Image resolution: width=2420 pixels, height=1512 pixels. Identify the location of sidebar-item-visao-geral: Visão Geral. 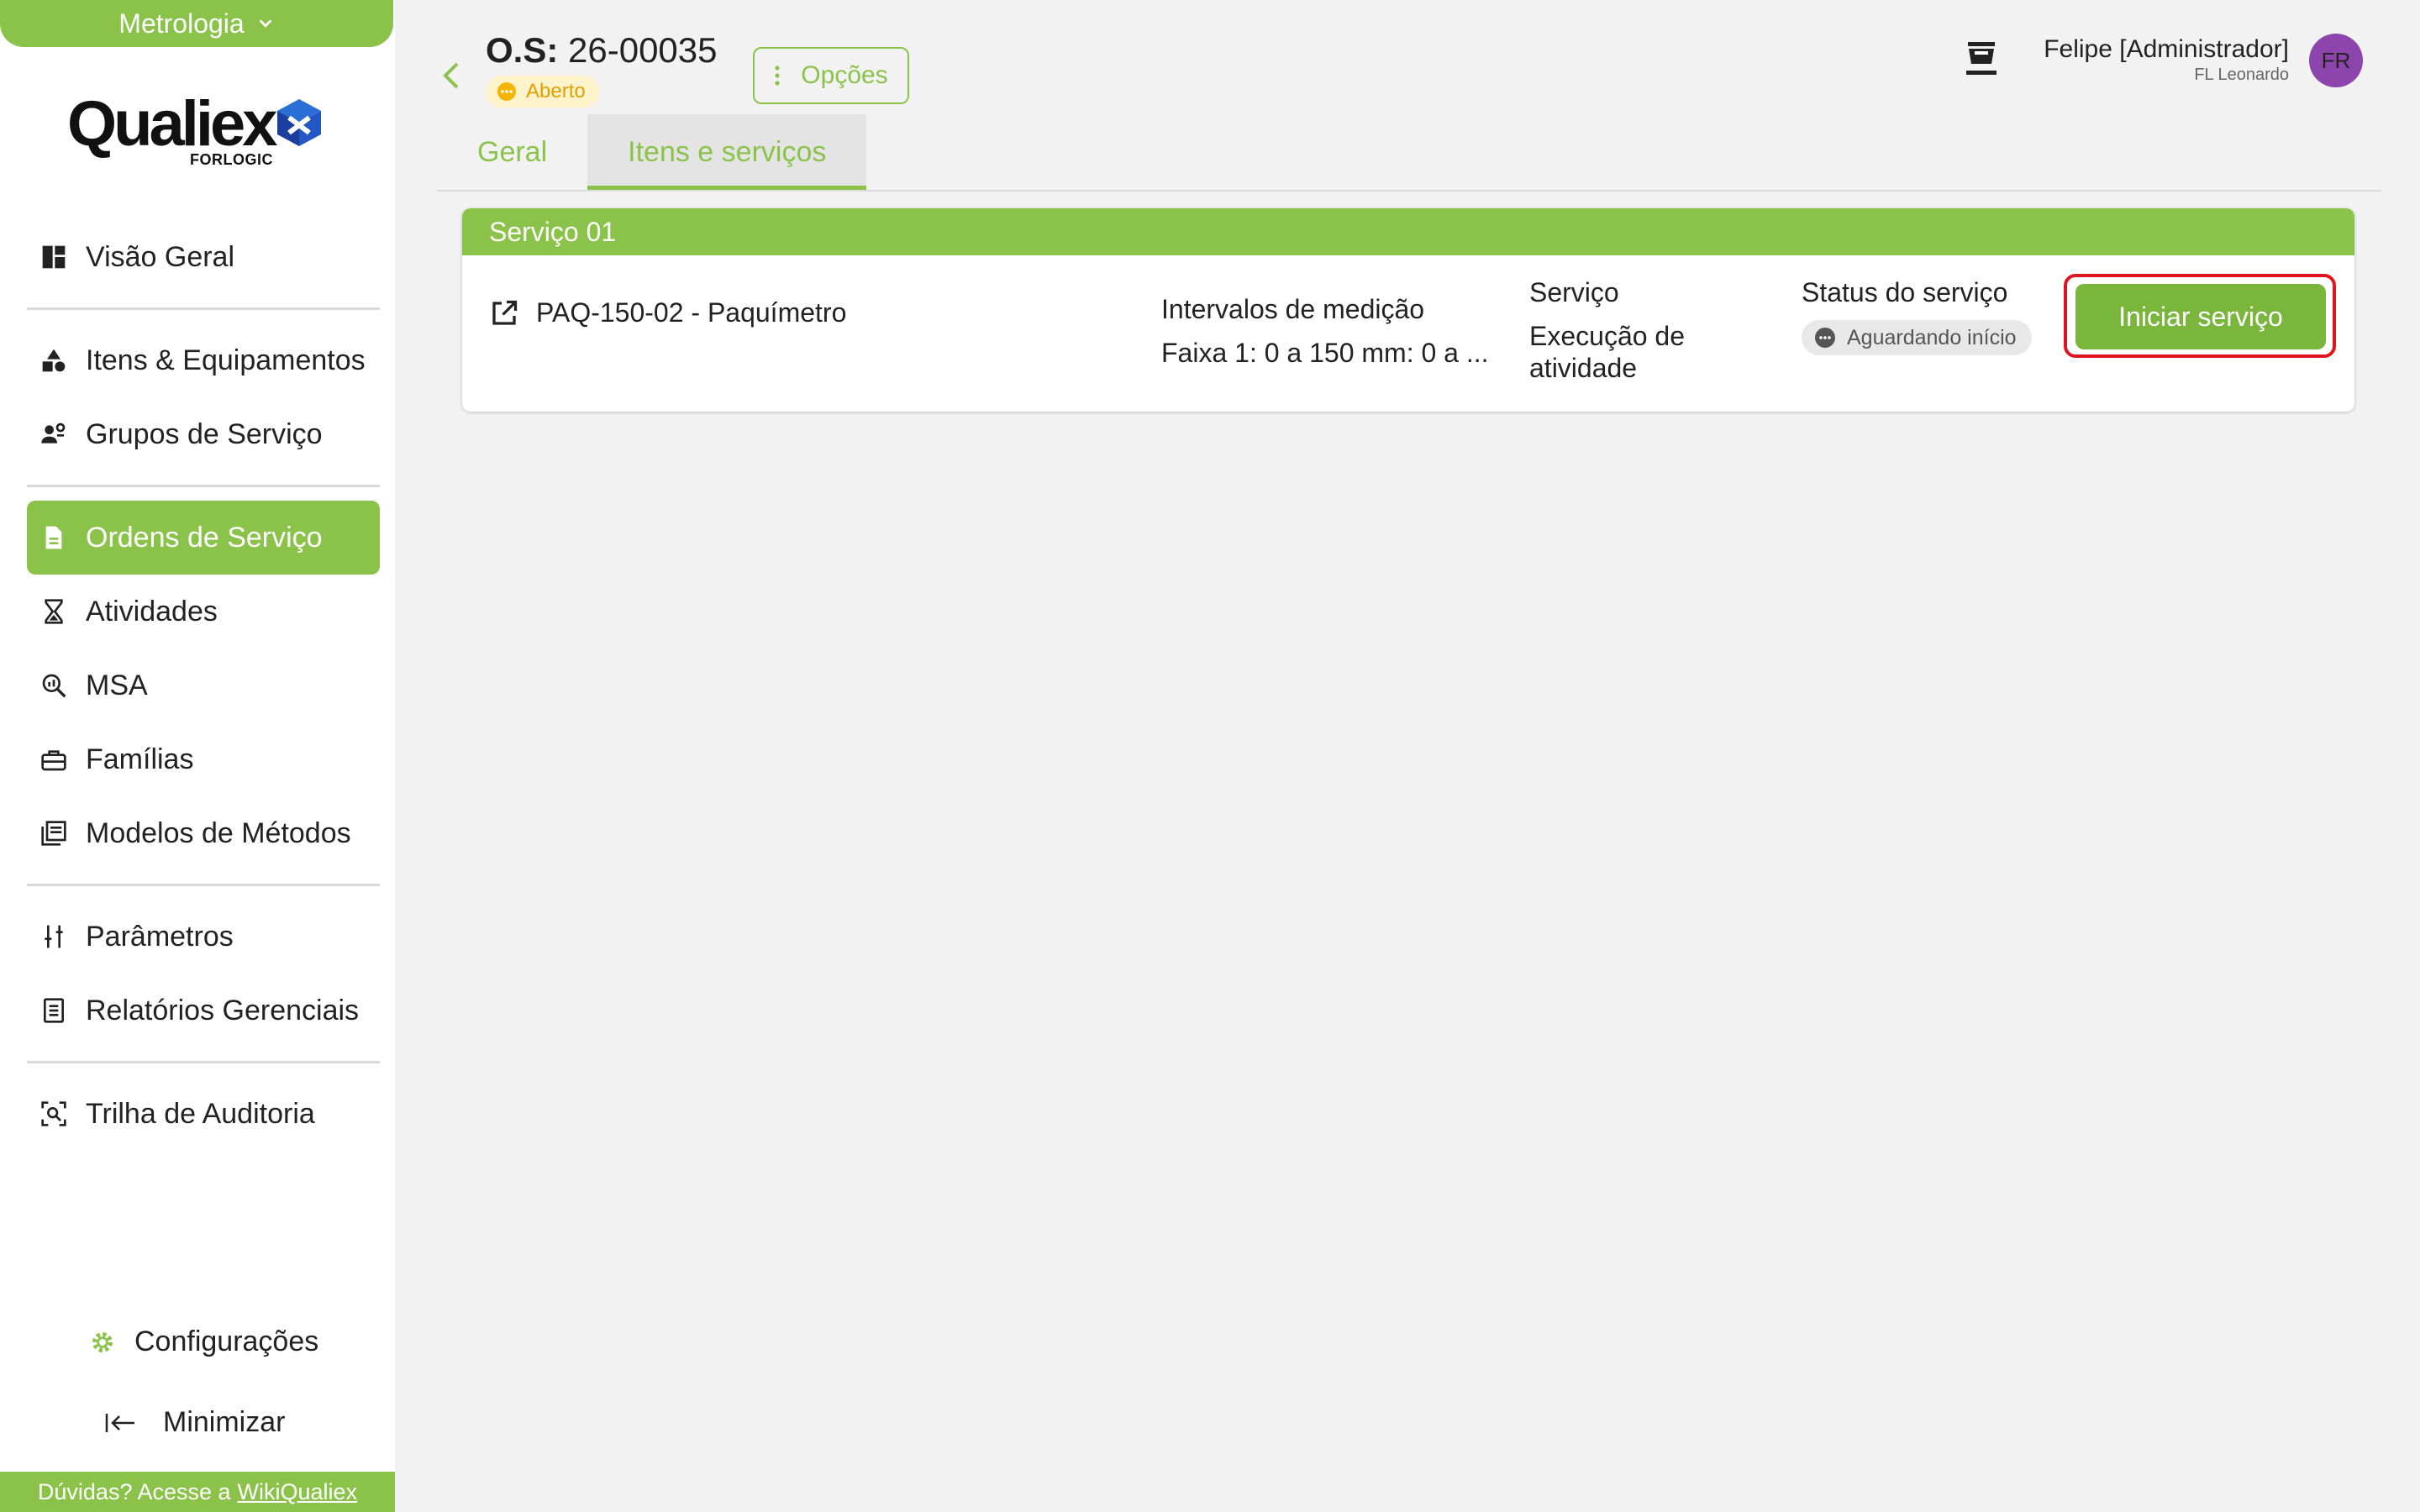
(203, 257).